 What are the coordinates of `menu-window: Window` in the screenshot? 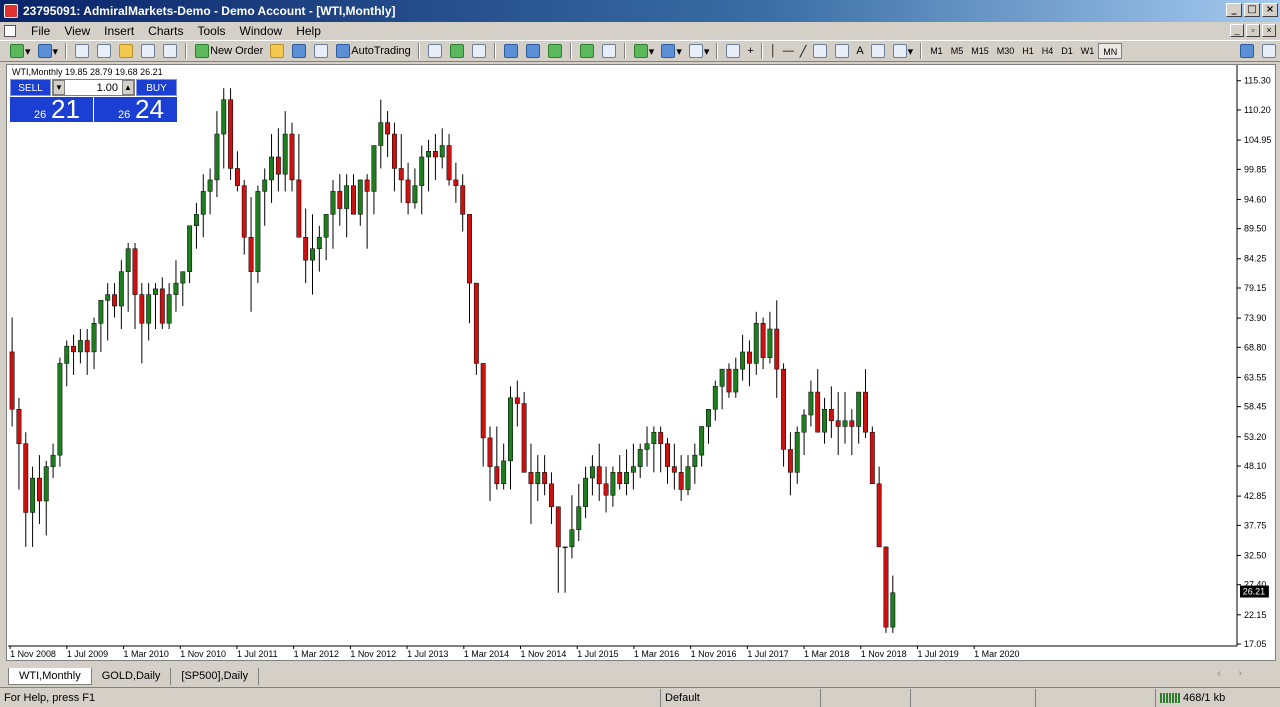 It's located at (261, 31).